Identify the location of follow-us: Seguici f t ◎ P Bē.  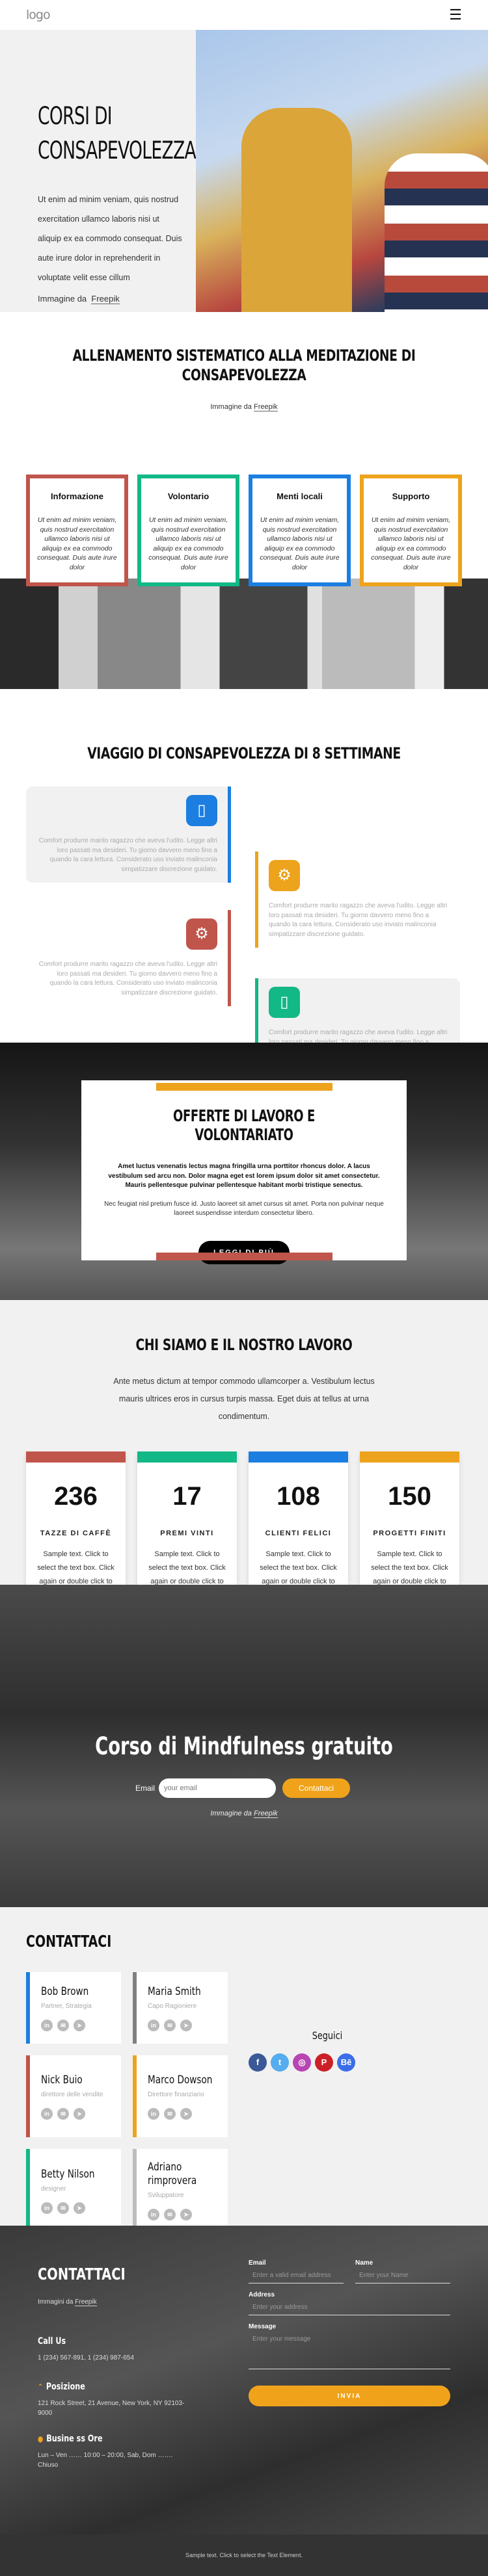
(302, 2050).